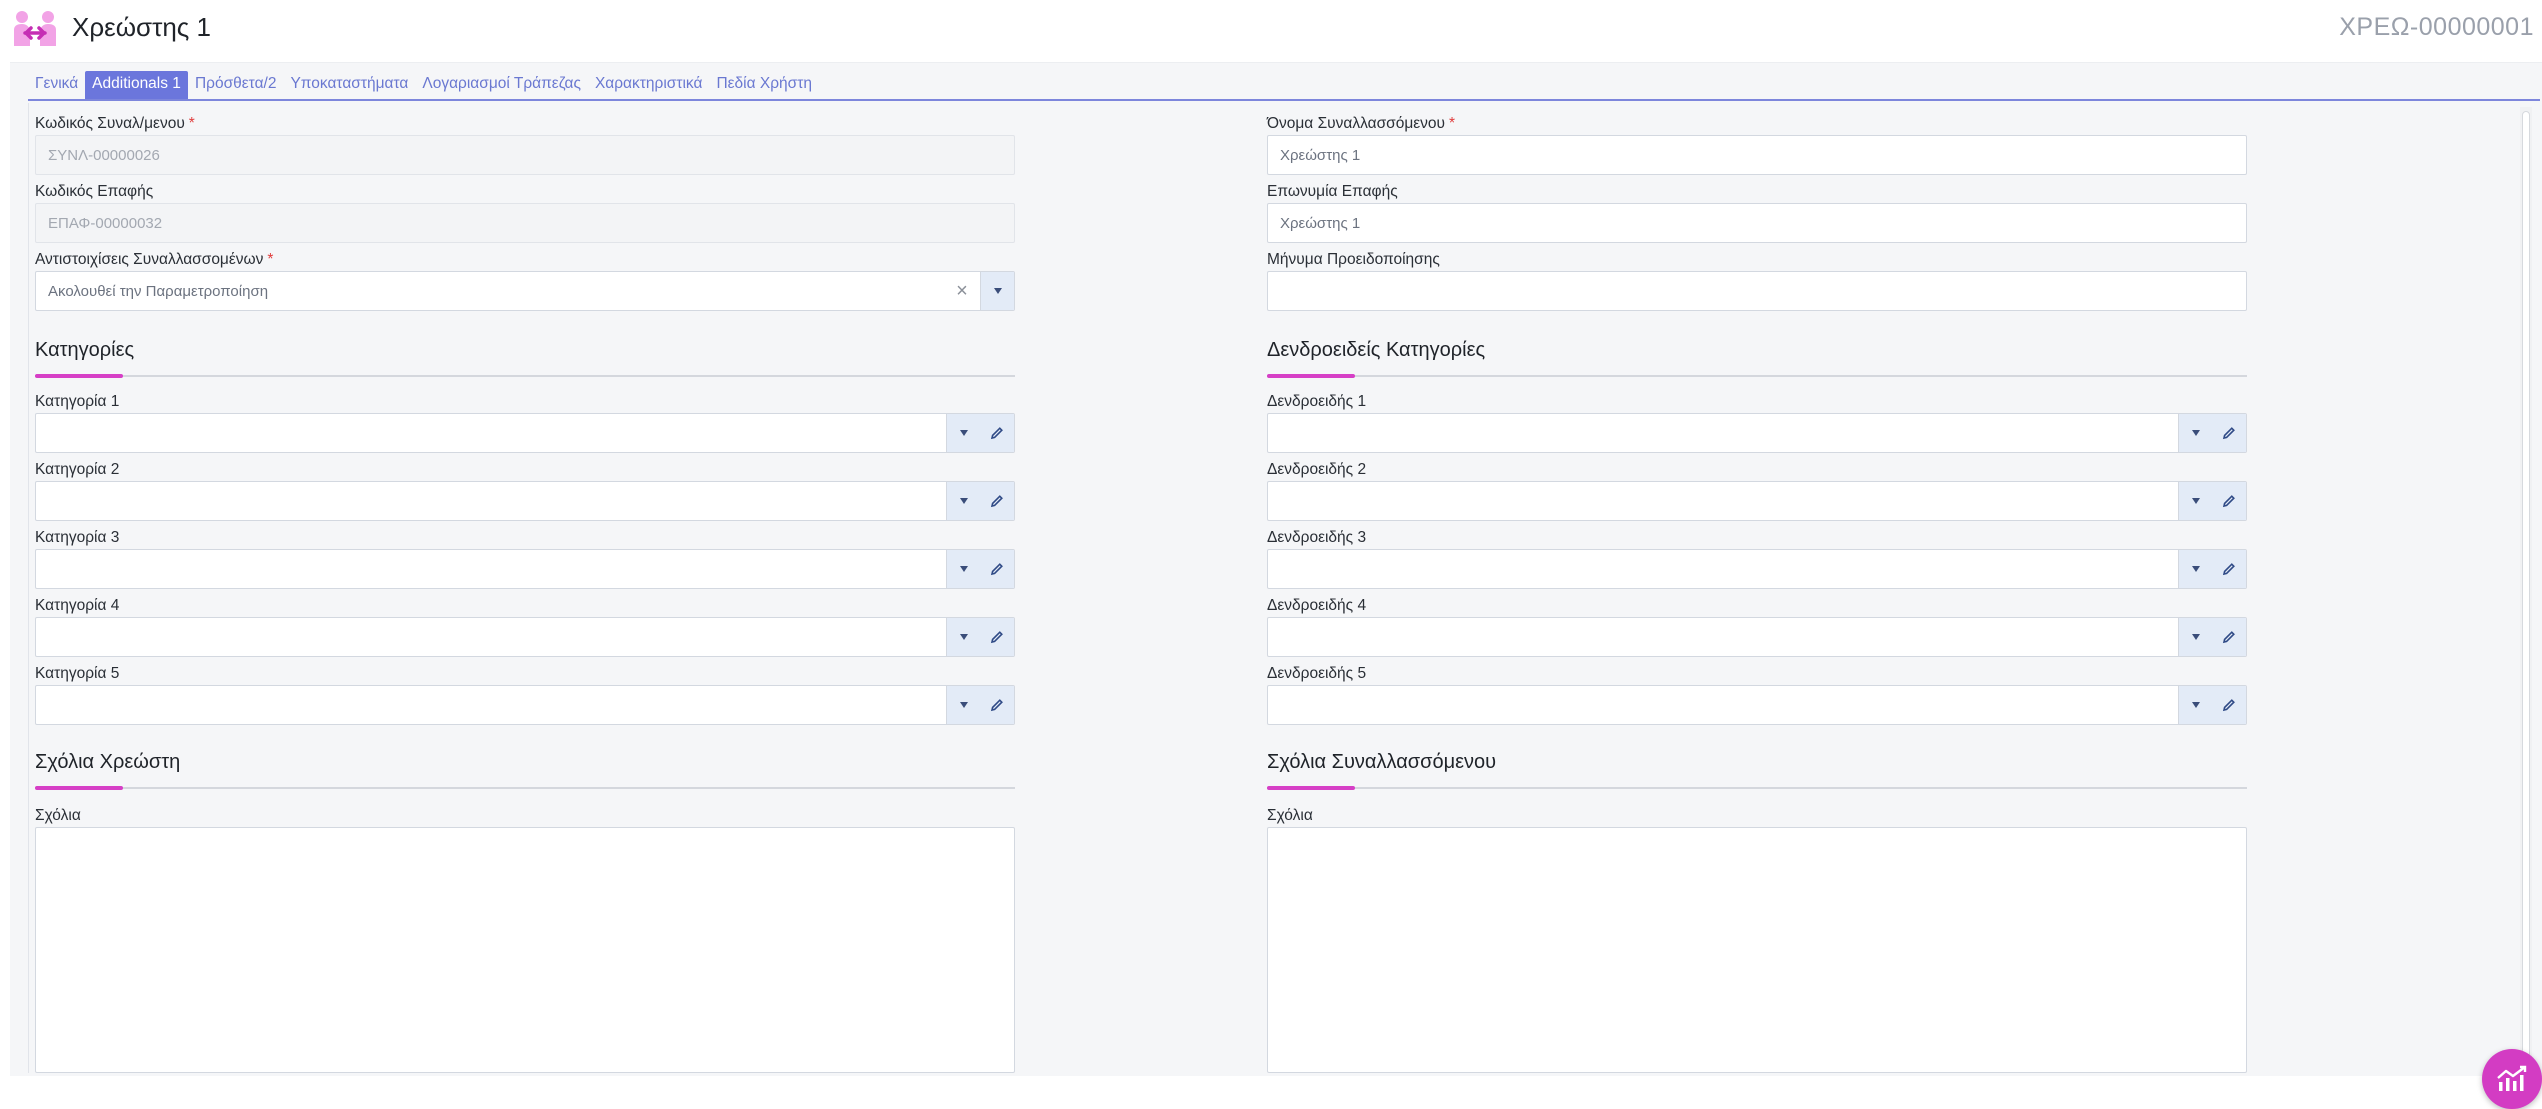 The image size is (2542, 1109). I want to click on tree-2-select, so click(1757, 501).